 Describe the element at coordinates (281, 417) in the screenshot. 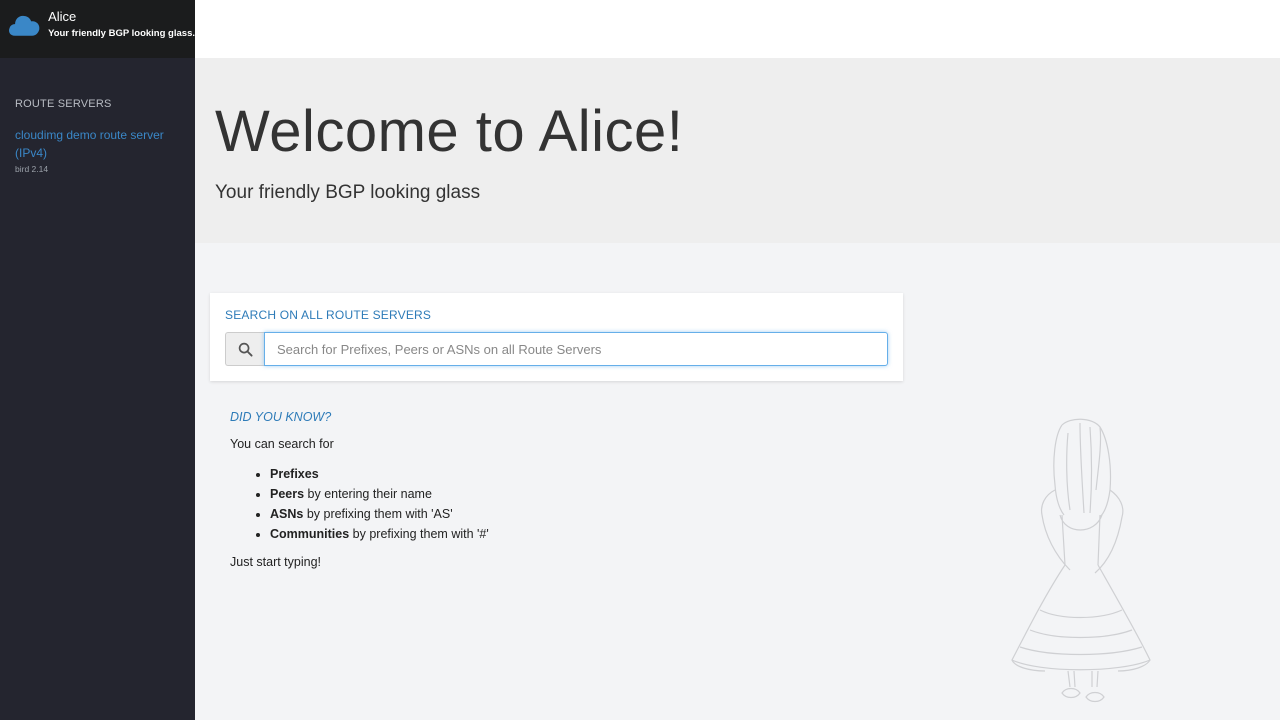

I see `did-you-know-heading: DID YOU KNOW?` at that location.